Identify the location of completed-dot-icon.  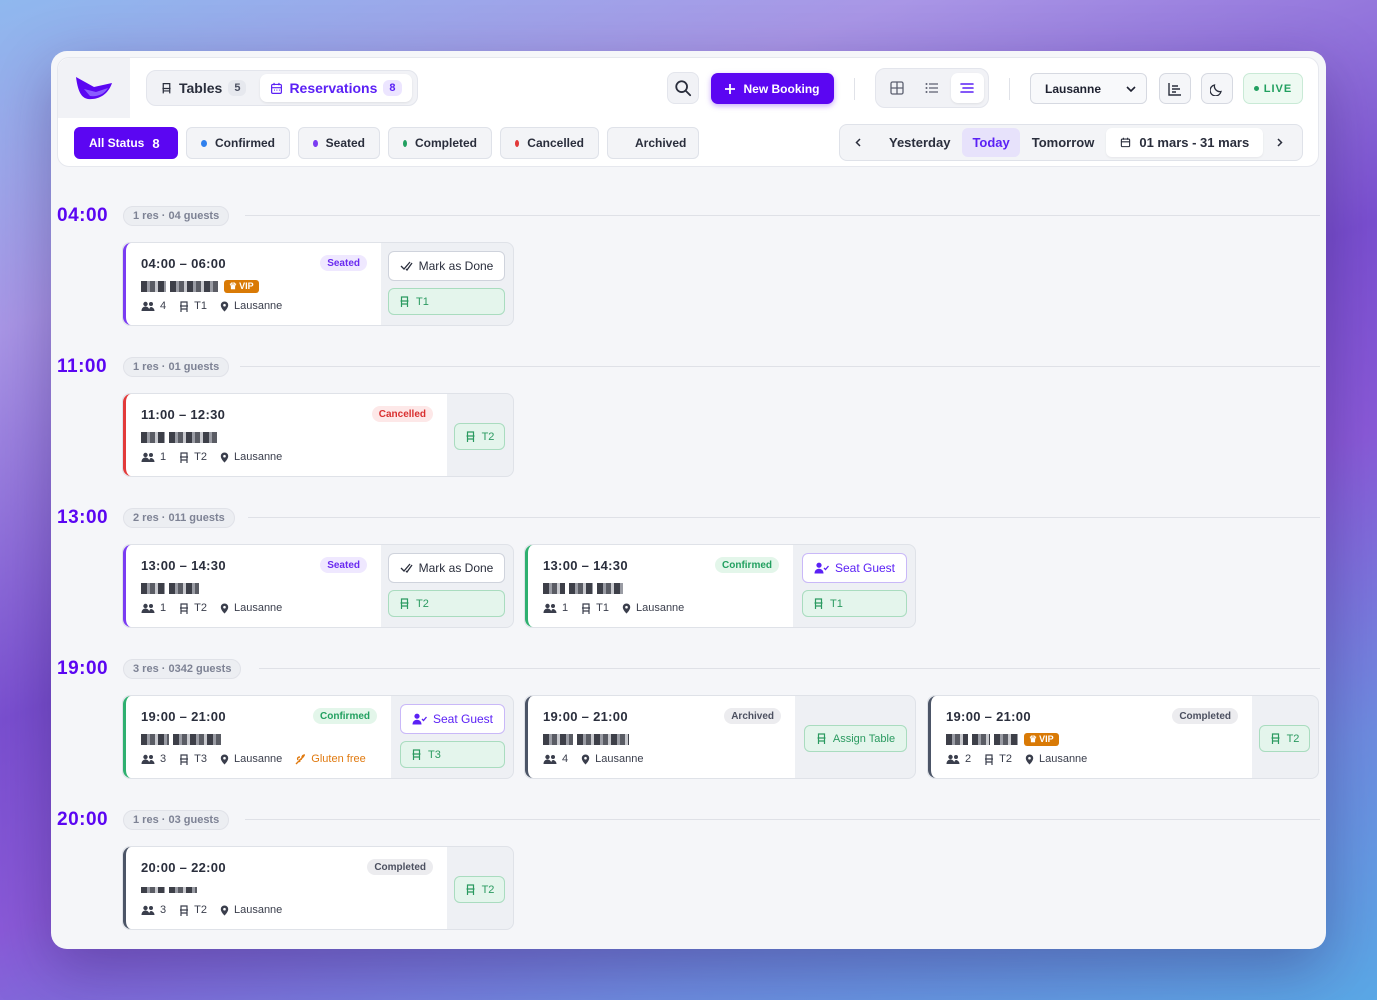
(405, 143).